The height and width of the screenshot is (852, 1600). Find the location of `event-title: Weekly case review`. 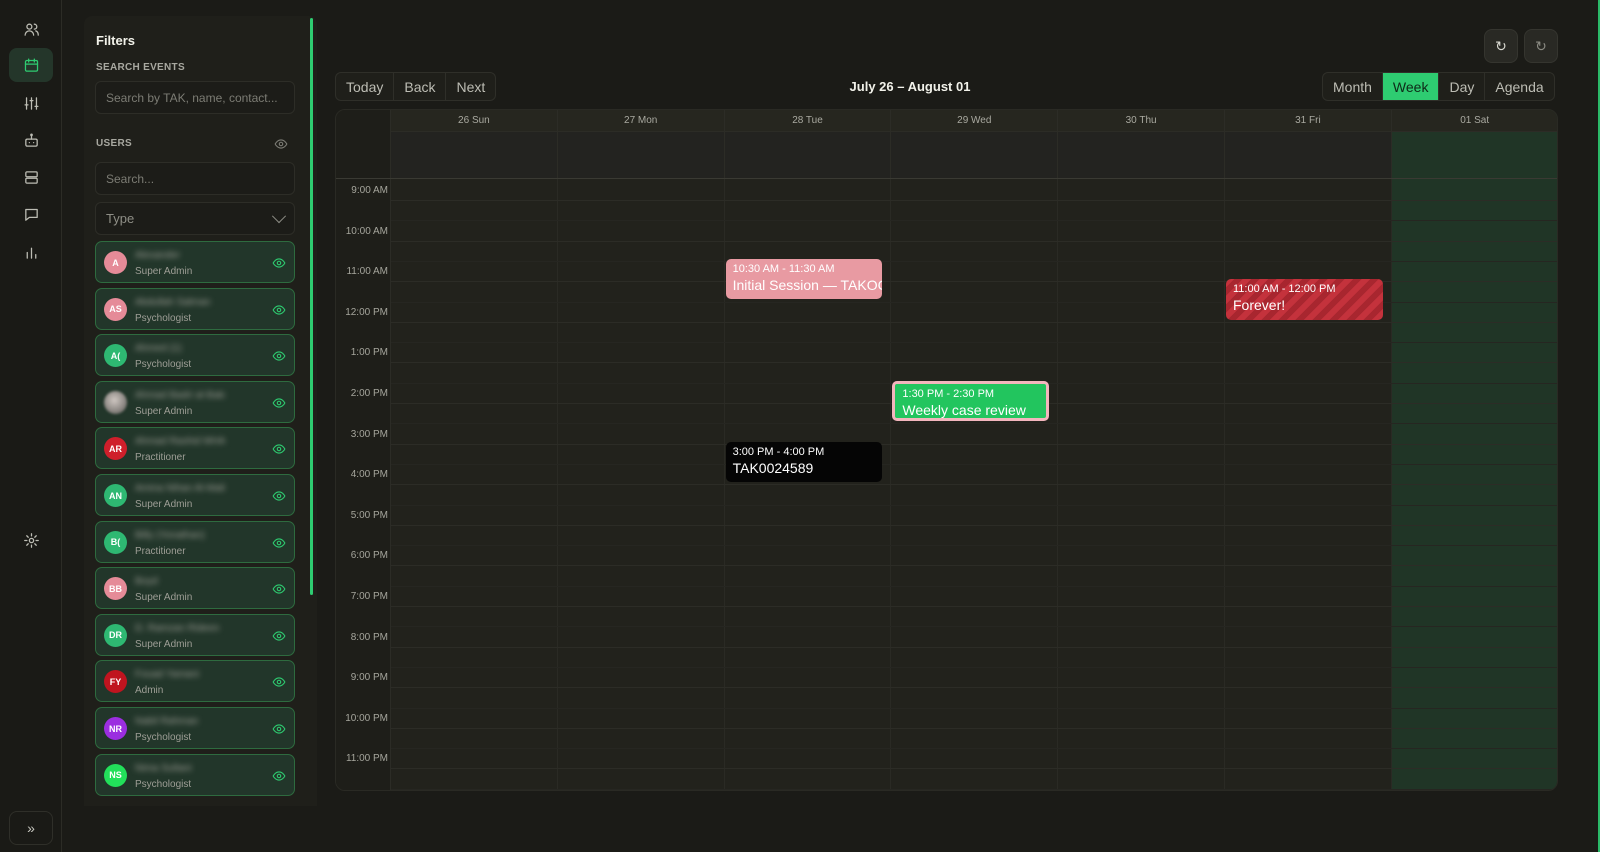

event-title: Weekly case review is located at coordinates (964, 409).